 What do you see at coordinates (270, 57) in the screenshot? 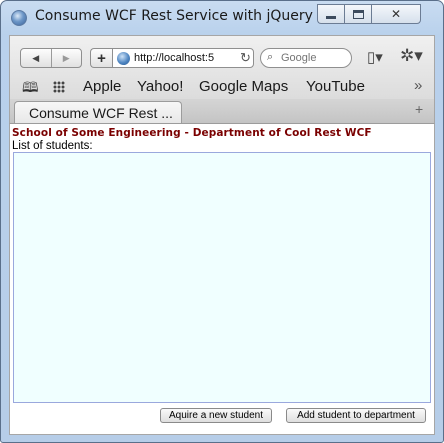
I see `search-icon: ⌕` at bounding box center [270, 57].